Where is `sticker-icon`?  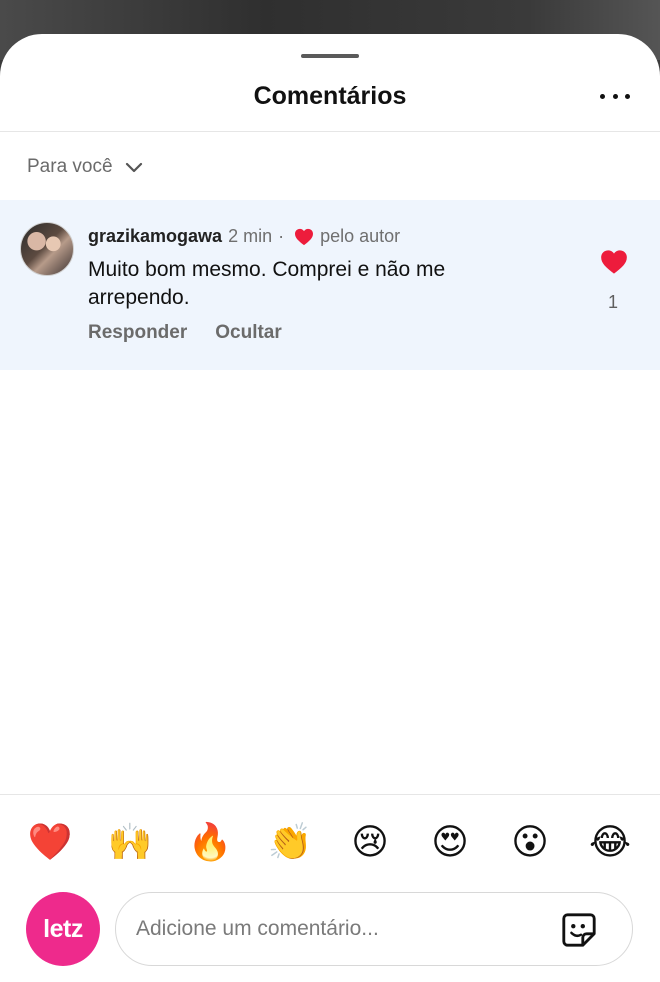
sticker-icon is located at coordinates (579, 930).